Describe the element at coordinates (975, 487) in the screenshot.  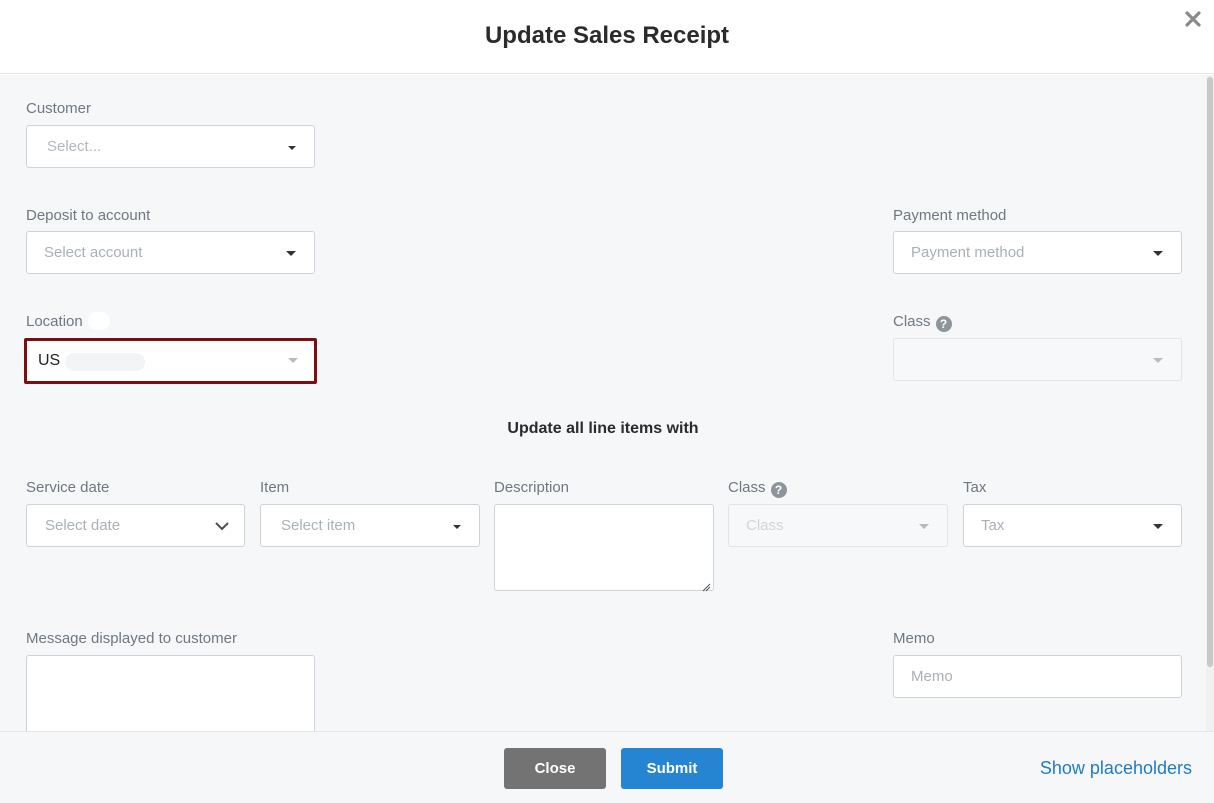
I see `tax-label: Tax` at that location.